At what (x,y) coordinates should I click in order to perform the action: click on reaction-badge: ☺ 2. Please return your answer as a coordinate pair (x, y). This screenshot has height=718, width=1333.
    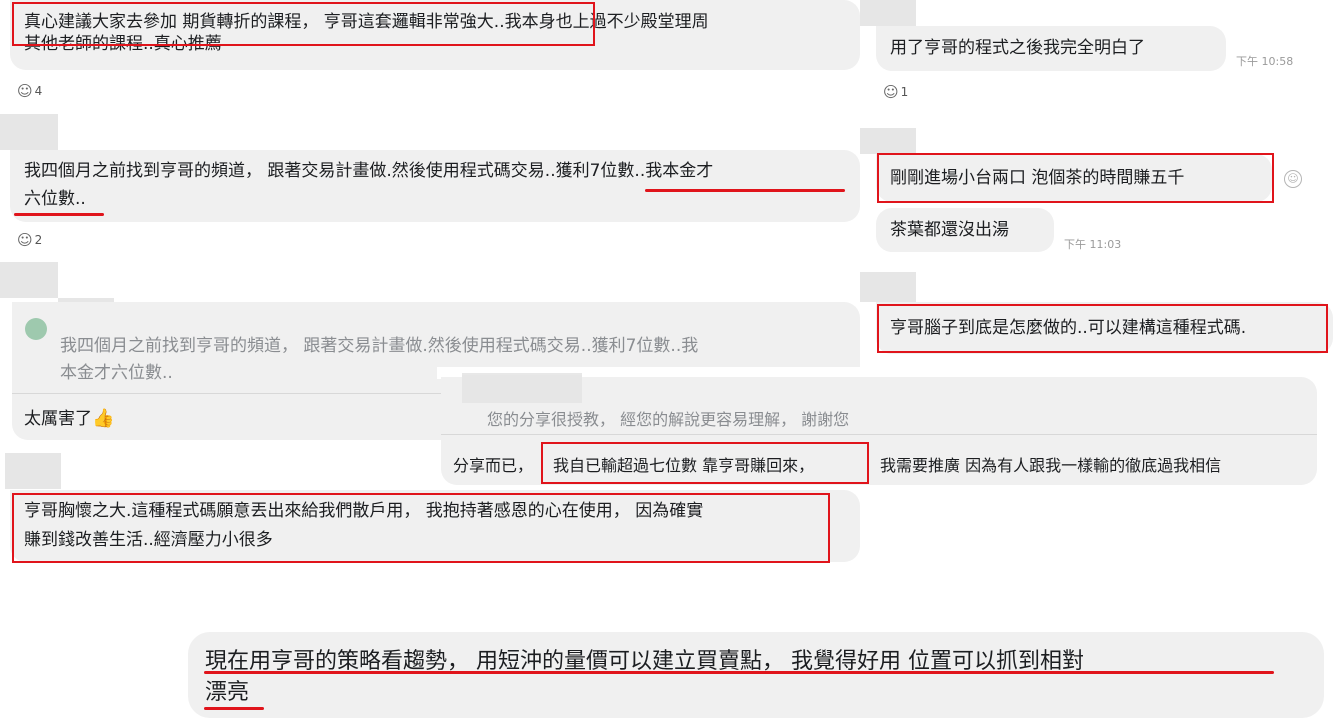
    Looking at the image, I should click on (29, 240).